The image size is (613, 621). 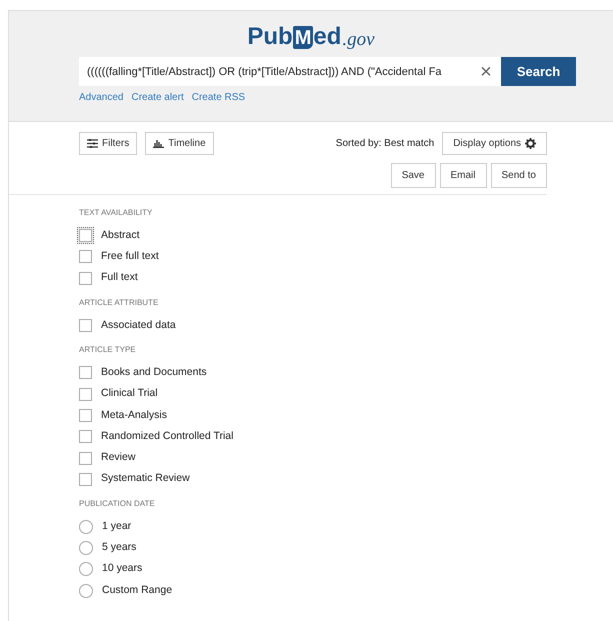 What do you see at coordinates (108, 350) in the screenshot?
I see `filter-group-title: ARTICLE TYPE` at bounding box center [108, 350].